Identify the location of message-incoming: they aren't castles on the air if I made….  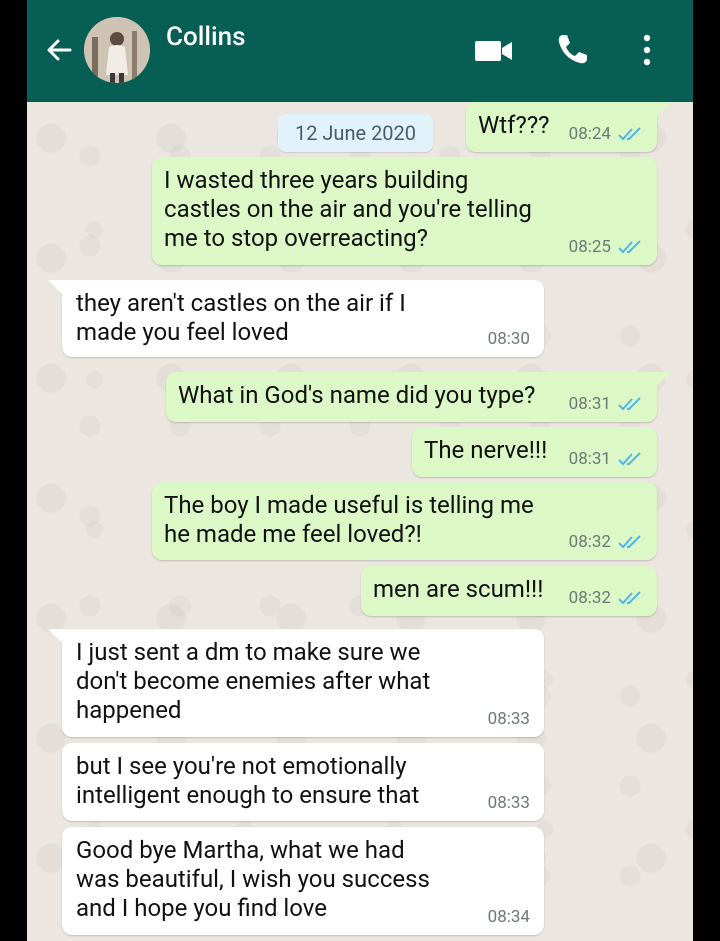
(303, 318).